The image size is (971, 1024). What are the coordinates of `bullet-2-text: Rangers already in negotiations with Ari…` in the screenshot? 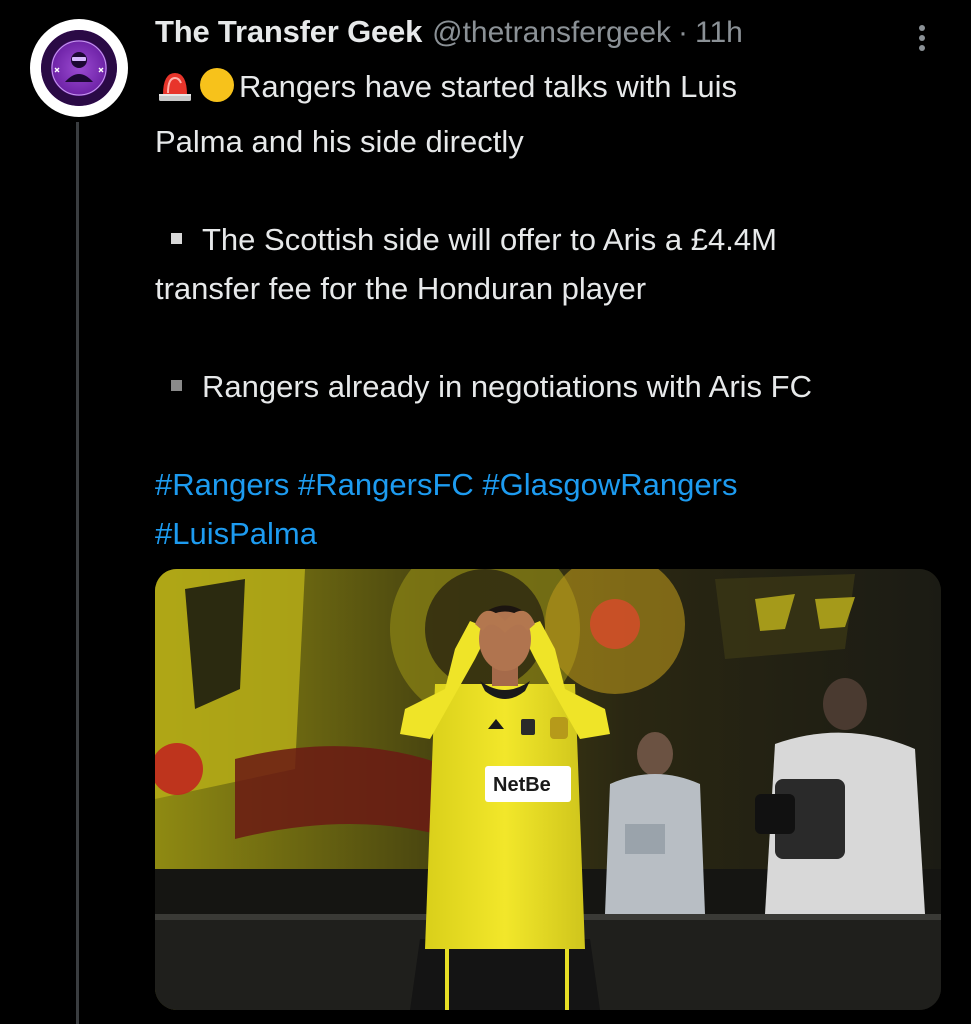 It's located at (507, 386).